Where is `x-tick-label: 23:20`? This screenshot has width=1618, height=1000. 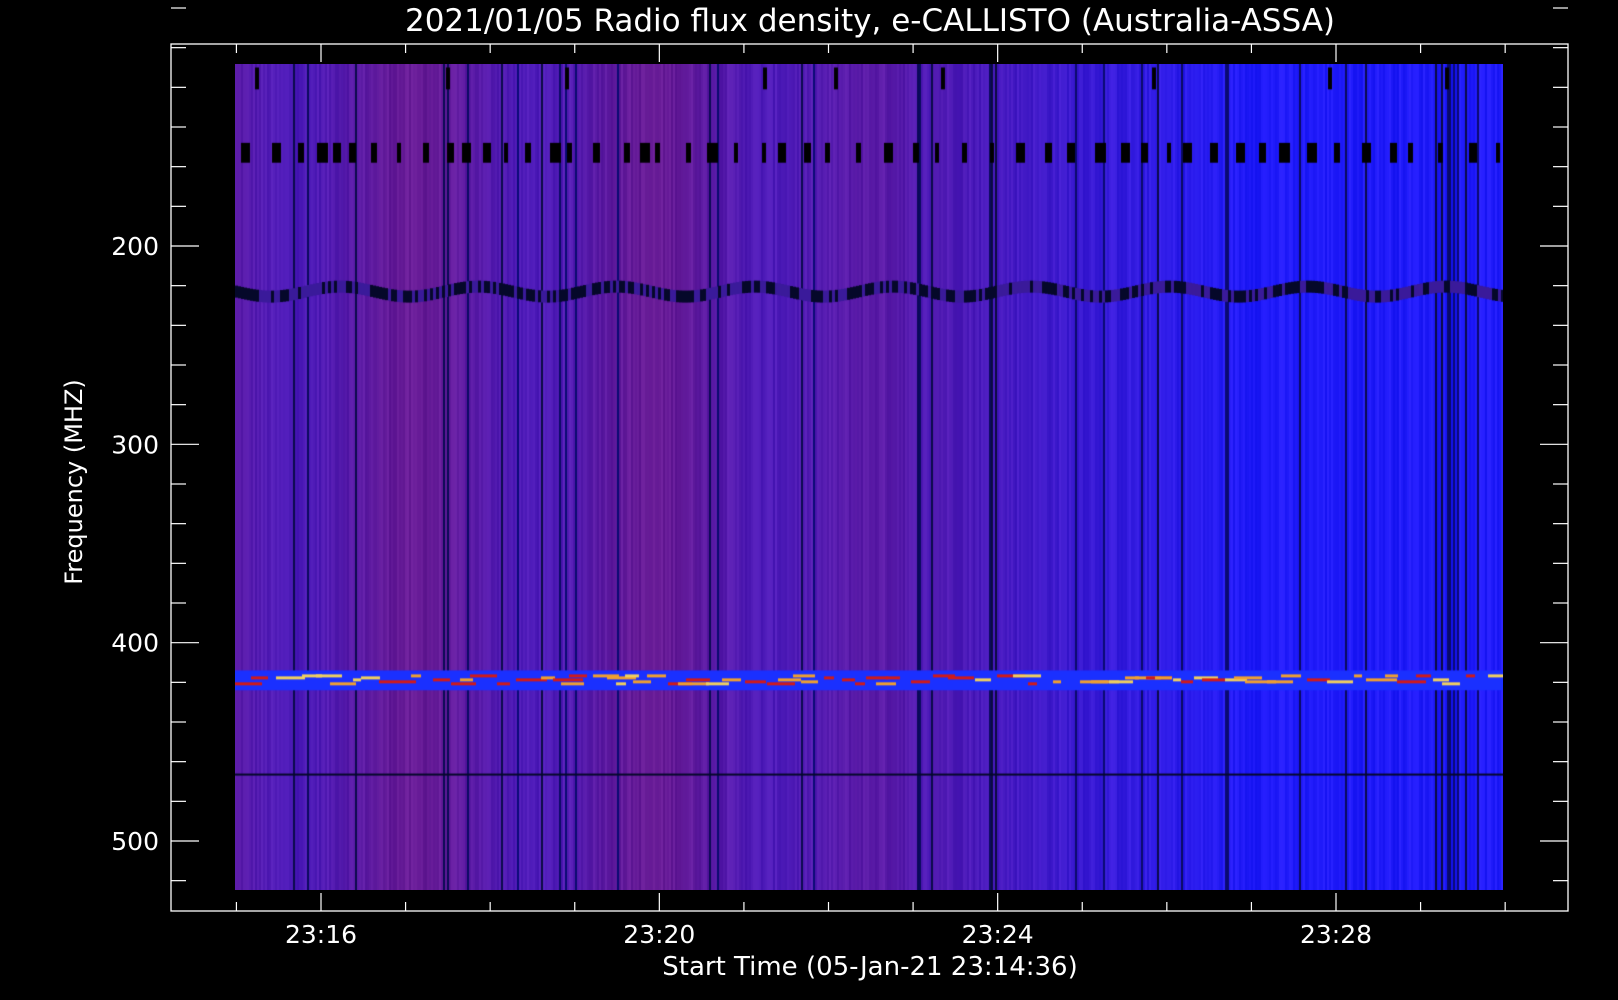
x-tick-label: 23:20 is located at coordinates (659, 934).